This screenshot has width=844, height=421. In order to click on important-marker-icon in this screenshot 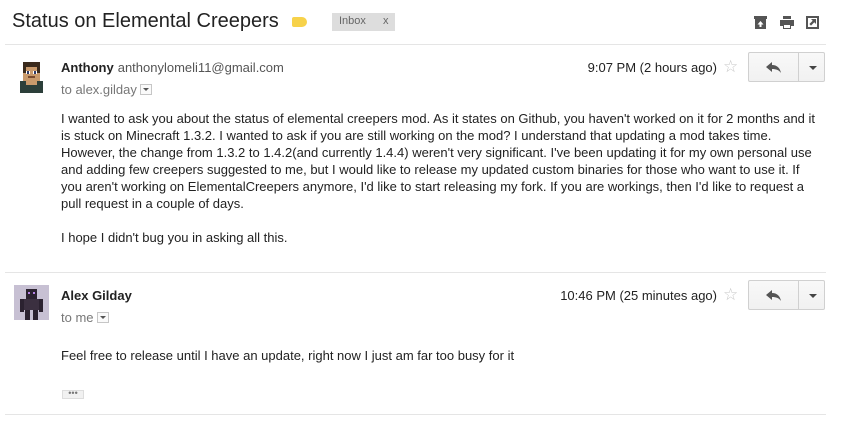, I will do `click(299, 22)`.